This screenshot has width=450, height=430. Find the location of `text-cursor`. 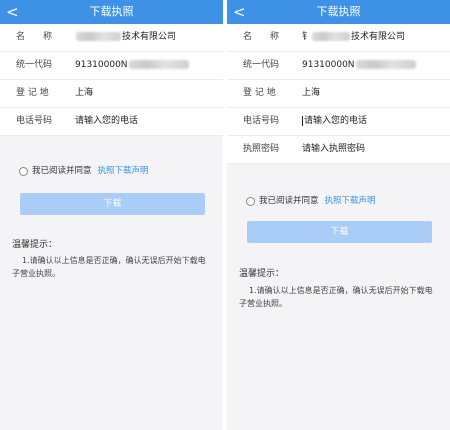

text-cursor is located at coordinates (302, 120).